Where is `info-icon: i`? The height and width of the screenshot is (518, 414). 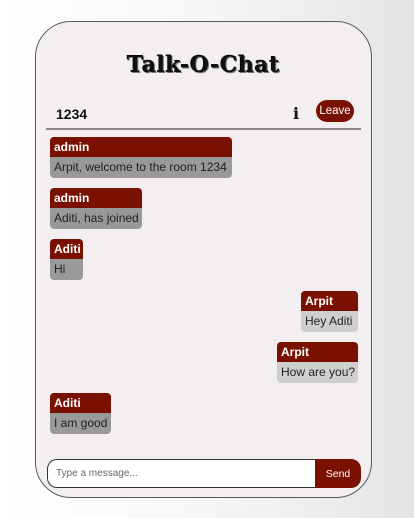 info-icon: i is located at coordinates (296, 113).